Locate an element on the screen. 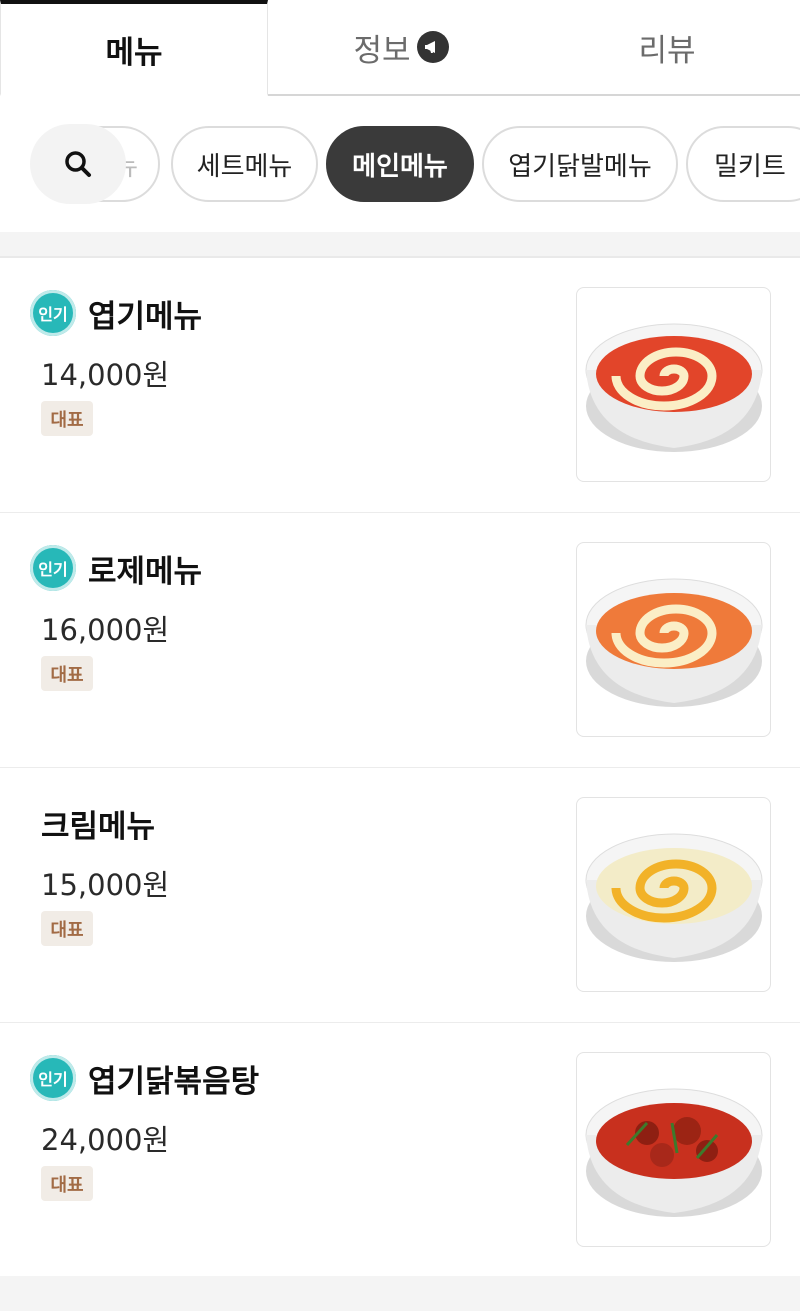 The height and width of the screenshot is (1311, 800). chip-chicken-feet-menu-label: 엽기닭발메뉴 is located at coordinates (580, 166).